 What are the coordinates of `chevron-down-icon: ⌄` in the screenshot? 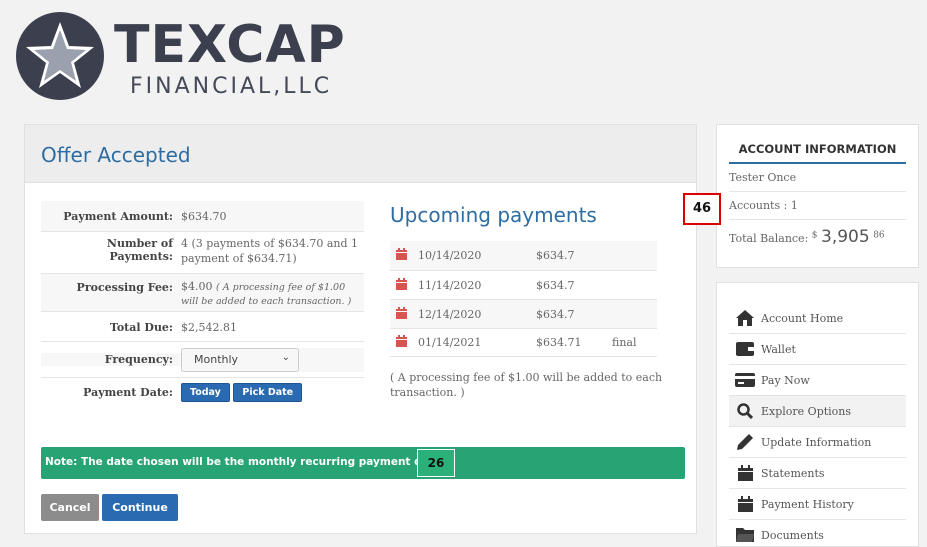 It's located at (285, 357).